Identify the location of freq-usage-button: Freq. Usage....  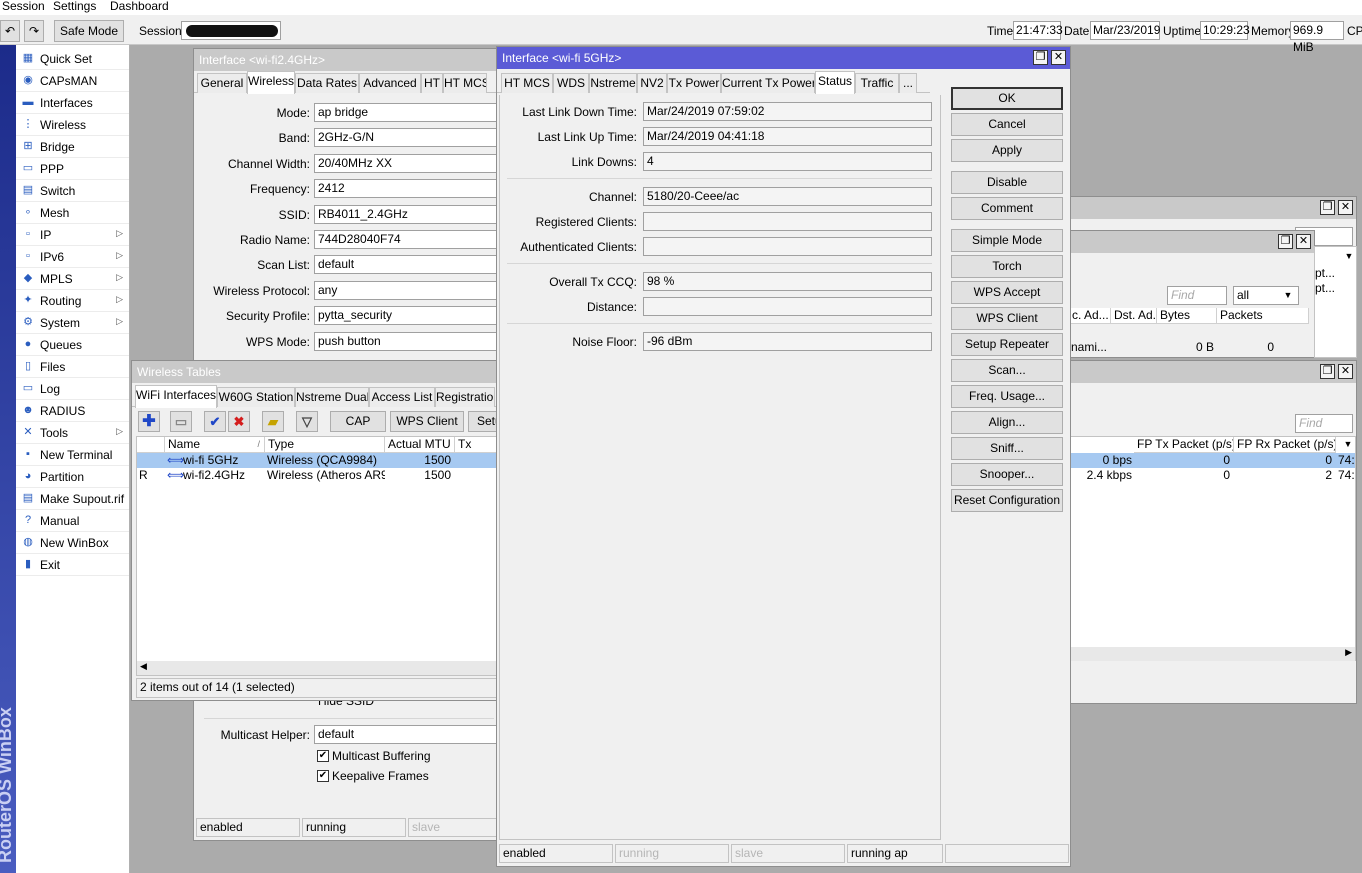
(1007, 396).